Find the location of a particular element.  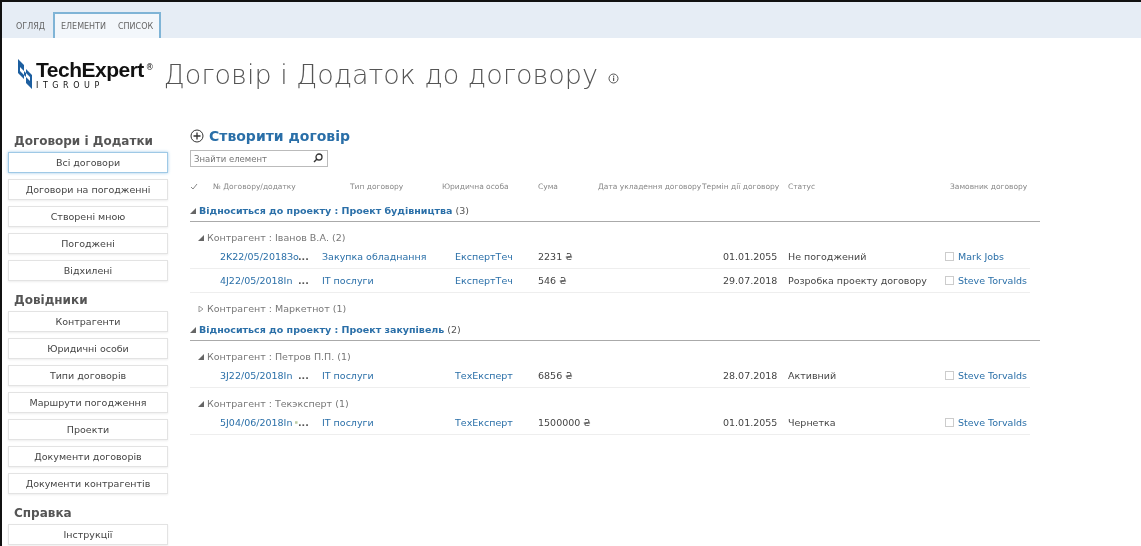

table-cell-text: 2231 ₴ is located at coordinates (556, 256).